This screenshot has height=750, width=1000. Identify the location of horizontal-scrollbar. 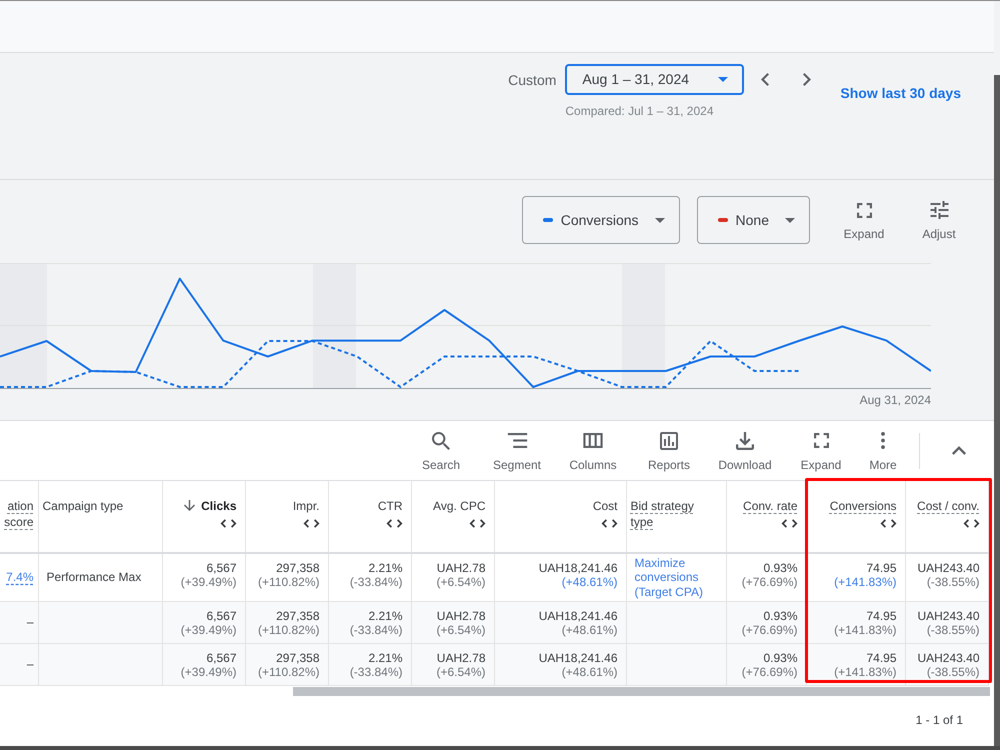
(641, 691).